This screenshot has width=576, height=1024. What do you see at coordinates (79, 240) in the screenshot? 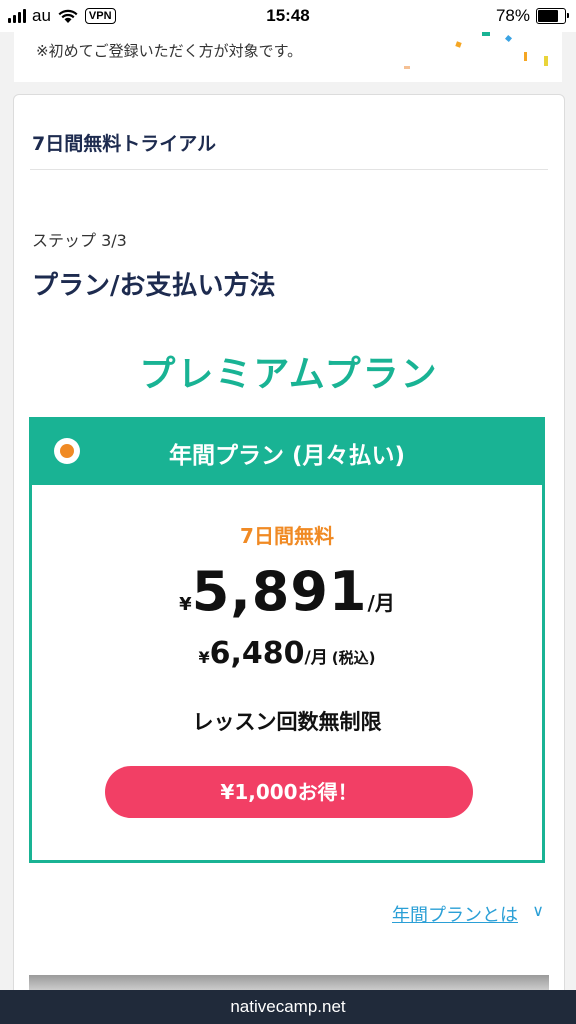
I see `step-indicator: ステップ 3/3` at bounding box center [79, 240].